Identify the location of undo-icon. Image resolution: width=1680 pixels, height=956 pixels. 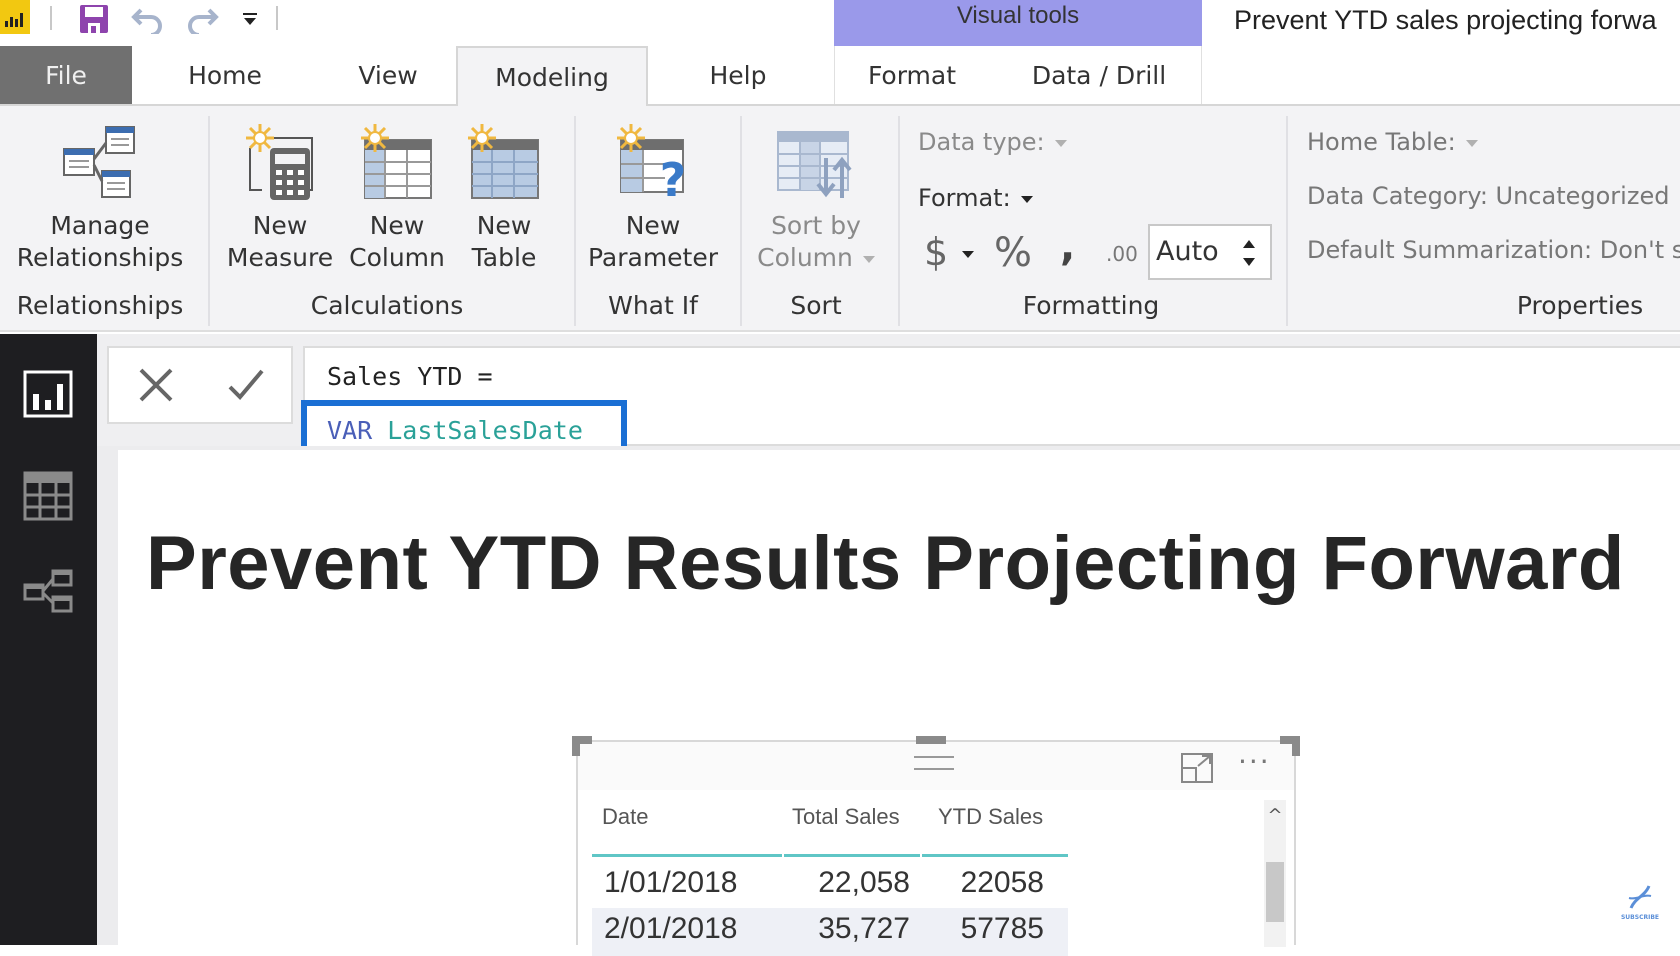
(148, 19).